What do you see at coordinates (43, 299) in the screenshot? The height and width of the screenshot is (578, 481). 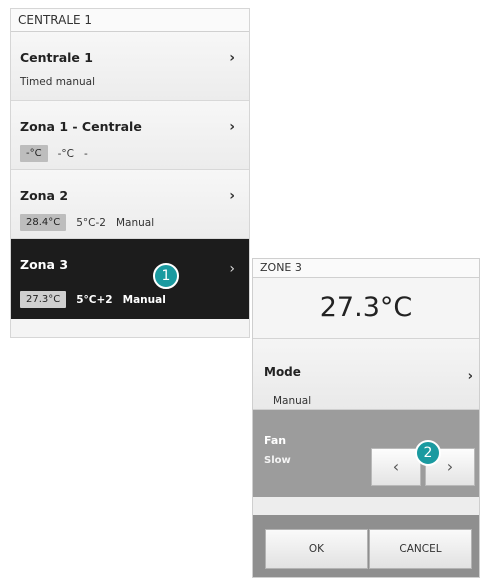 I see `temperature-badge: 27.3°C` at bounding box center [43, 299].